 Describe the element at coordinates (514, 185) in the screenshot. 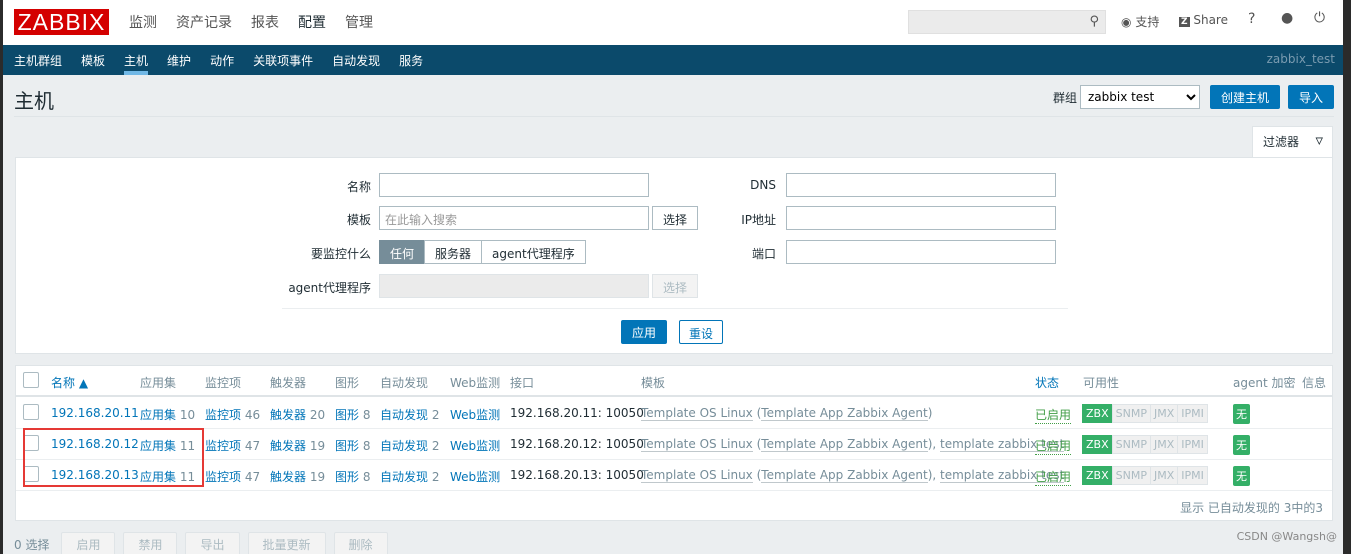

I see `name-input` at that location.